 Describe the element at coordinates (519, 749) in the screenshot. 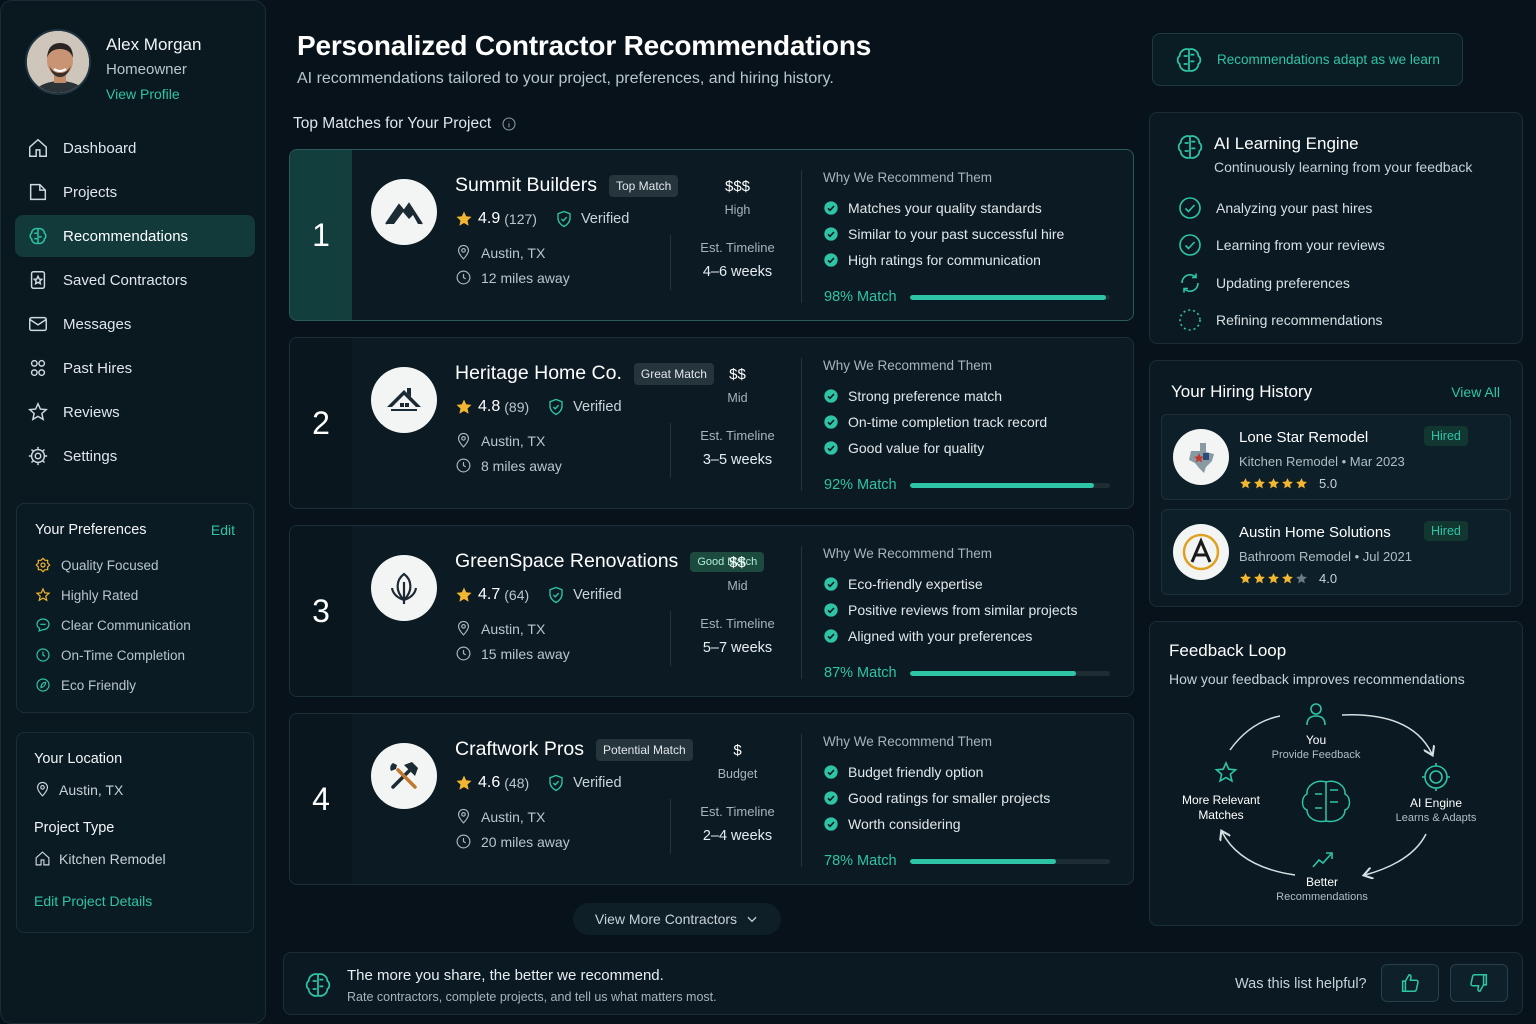

I see `contractor-name: Craftwork Pros` at that location.